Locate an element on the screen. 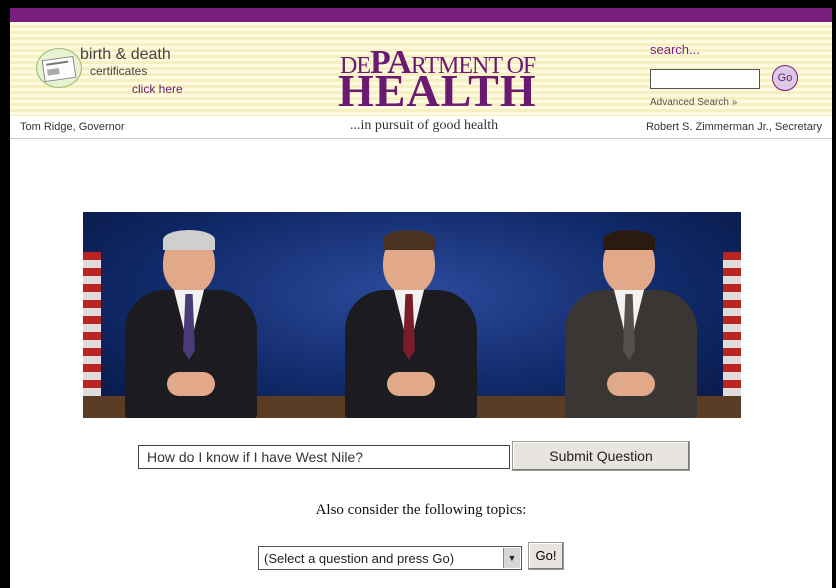 The image size is (836, 588). certificates-title: birth & death is located at coordinates (125, 55).